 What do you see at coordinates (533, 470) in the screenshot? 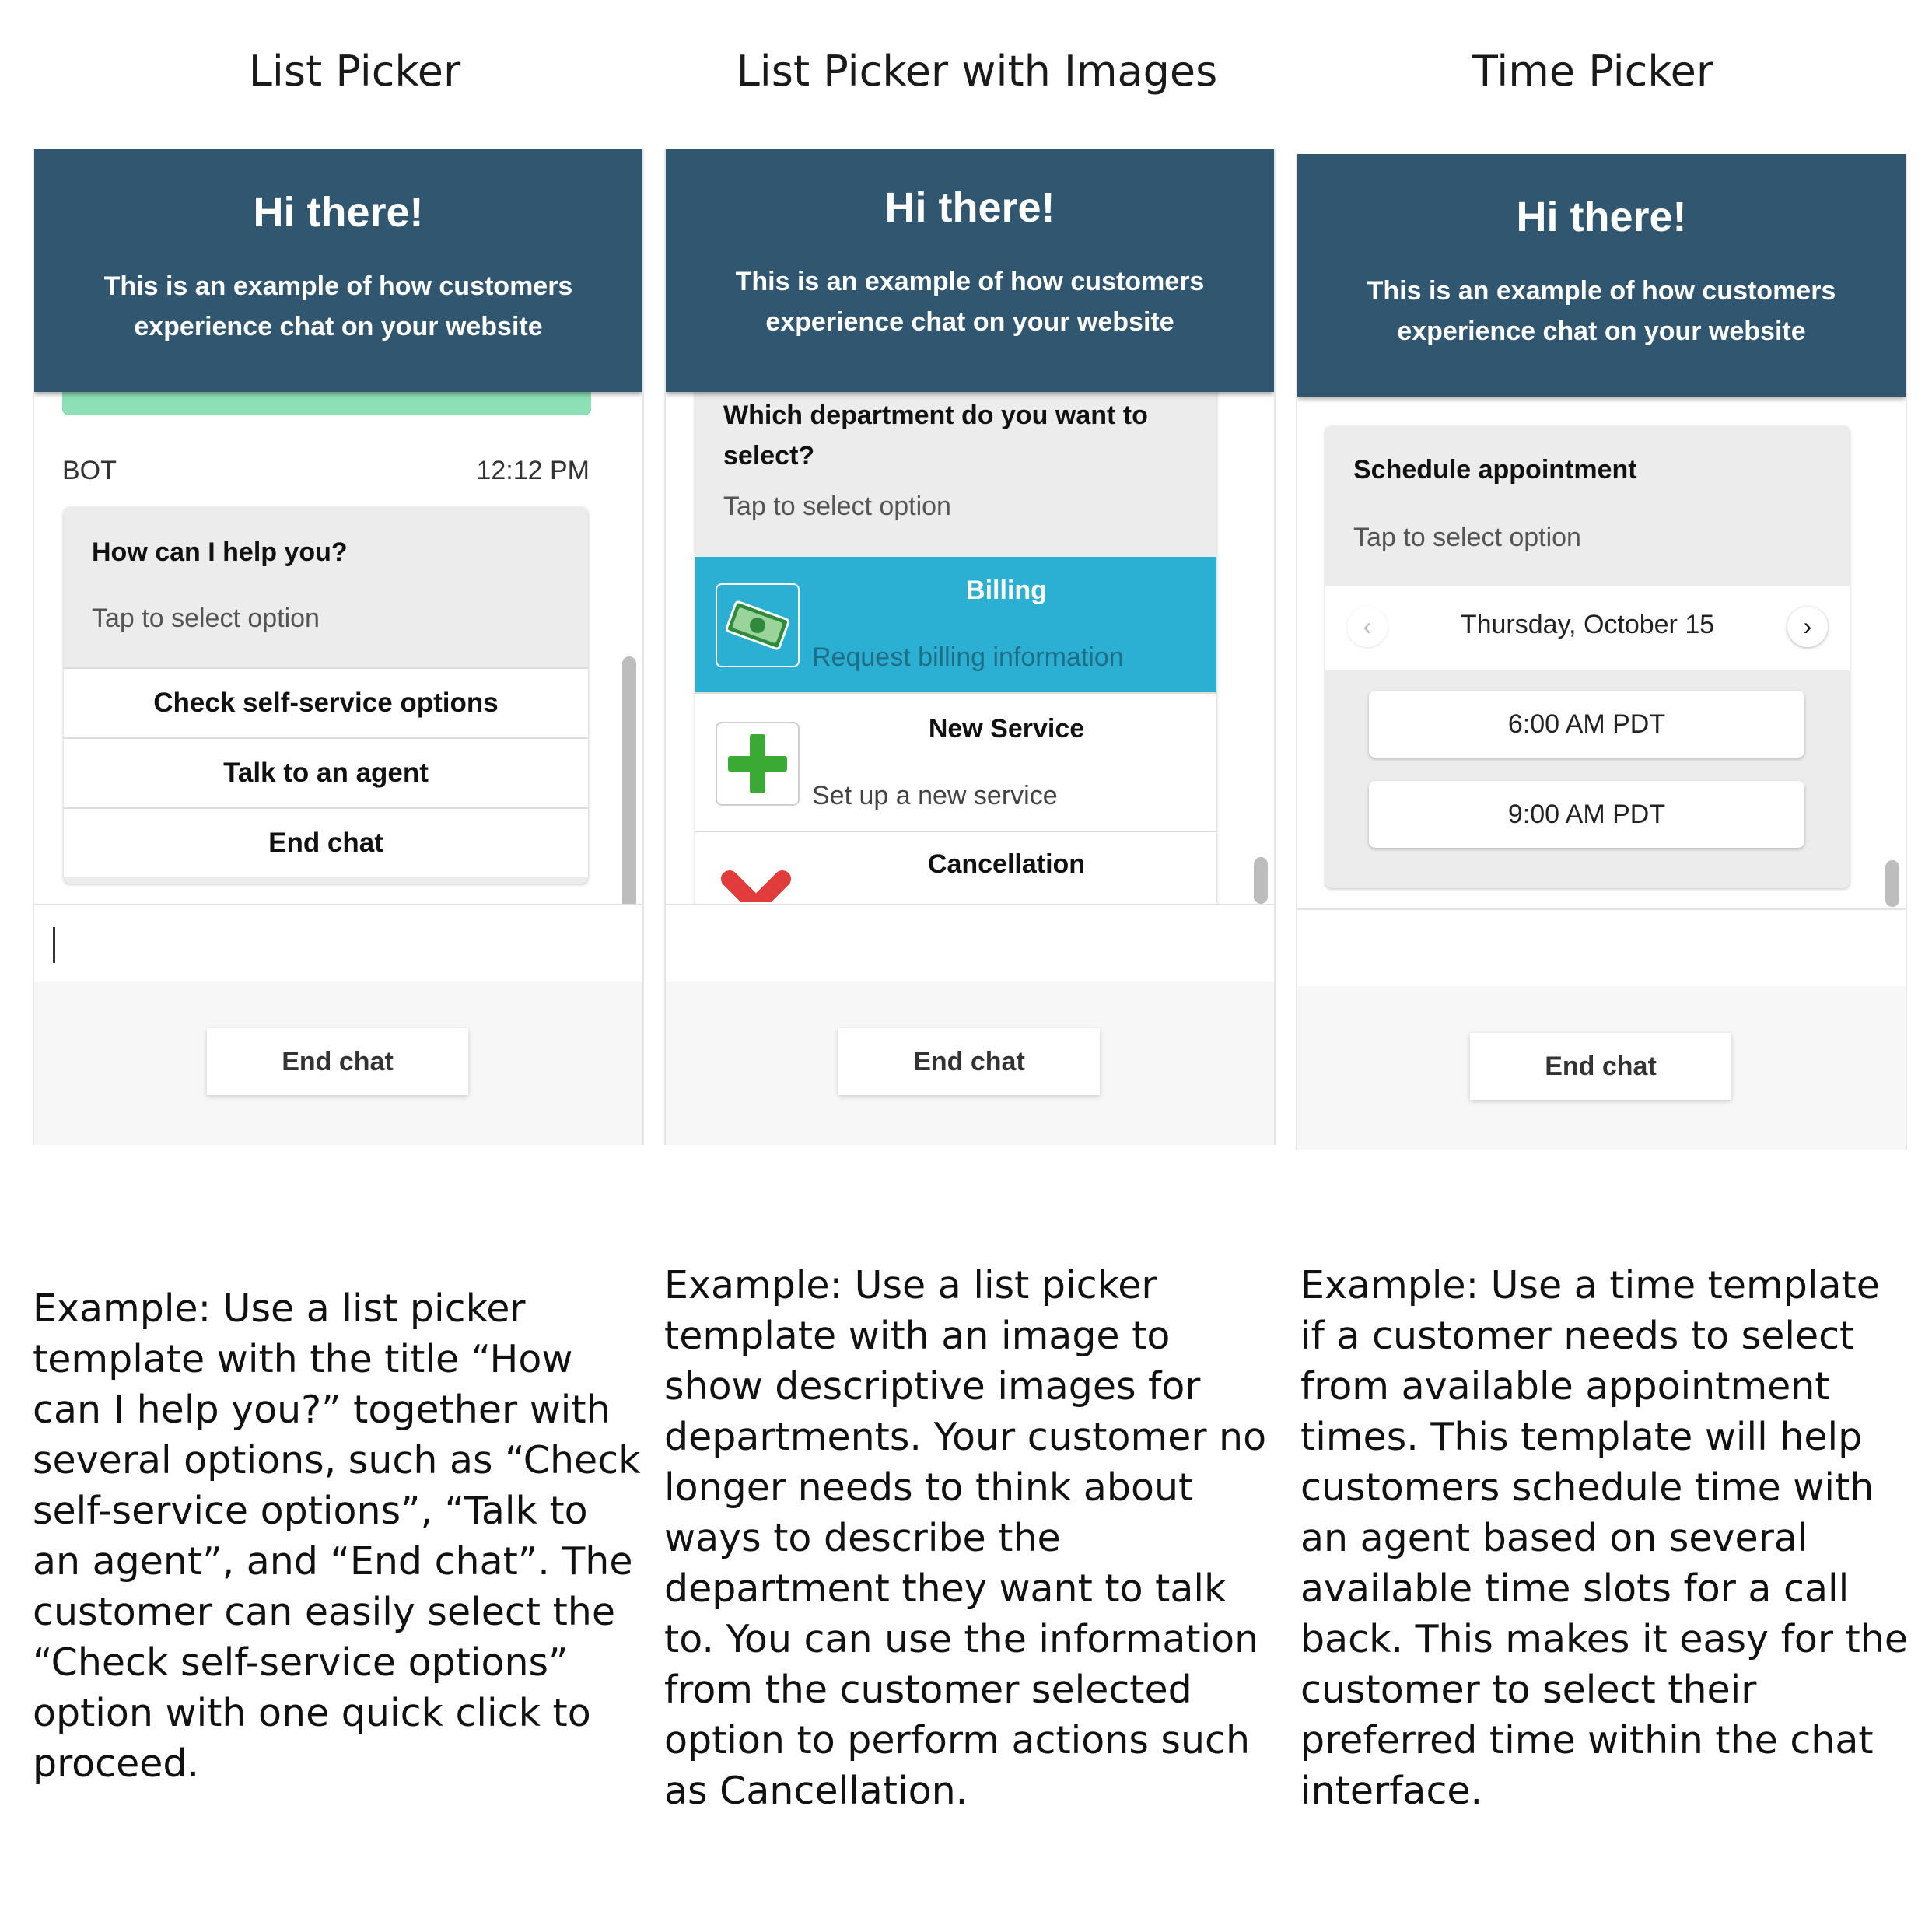
I see `message-timestamp: 12:12 PM` at bounding box center [533, 470].